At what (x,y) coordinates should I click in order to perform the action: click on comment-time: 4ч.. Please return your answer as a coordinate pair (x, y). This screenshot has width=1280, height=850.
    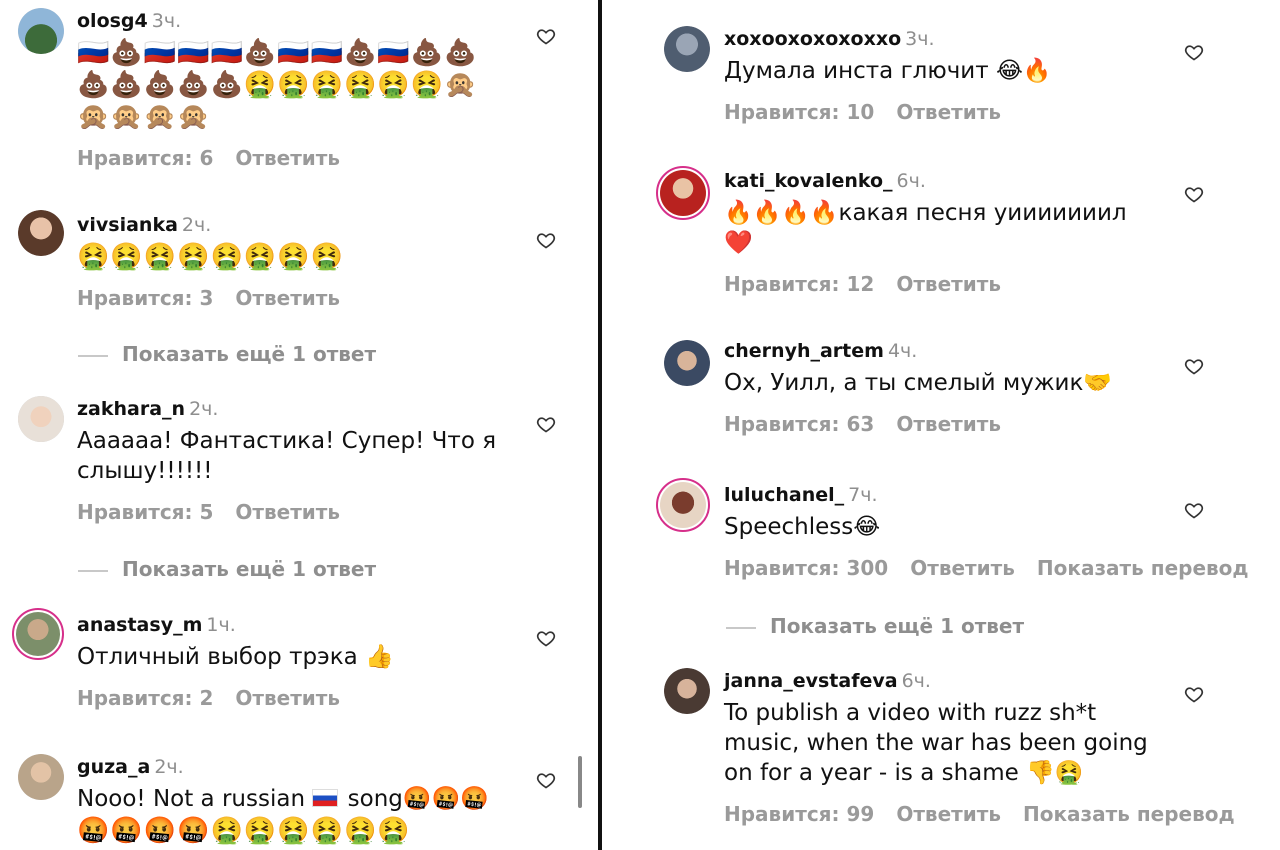
    Looking at the image, I should click on (902, 351).